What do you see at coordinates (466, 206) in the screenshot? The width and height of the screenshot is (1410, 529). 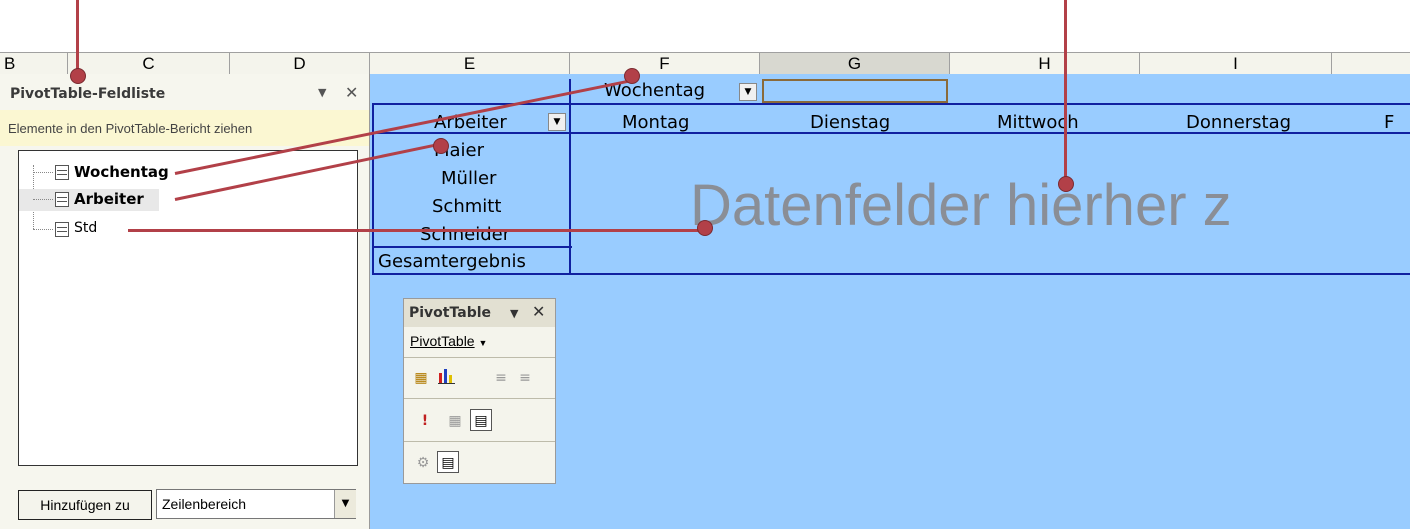 I see `row-item-schmitt: Schmitt` at bounding box center [466, 206].